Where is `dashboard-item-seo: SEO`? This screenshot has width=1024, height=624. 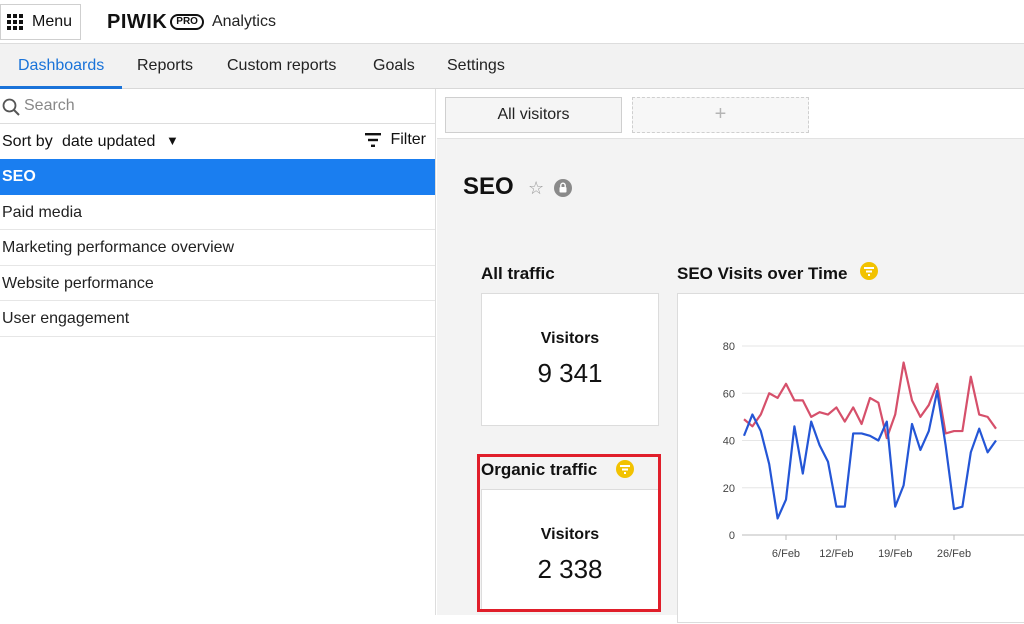 dashboard-item-seo: SEO is located at coordinates (217, 177).